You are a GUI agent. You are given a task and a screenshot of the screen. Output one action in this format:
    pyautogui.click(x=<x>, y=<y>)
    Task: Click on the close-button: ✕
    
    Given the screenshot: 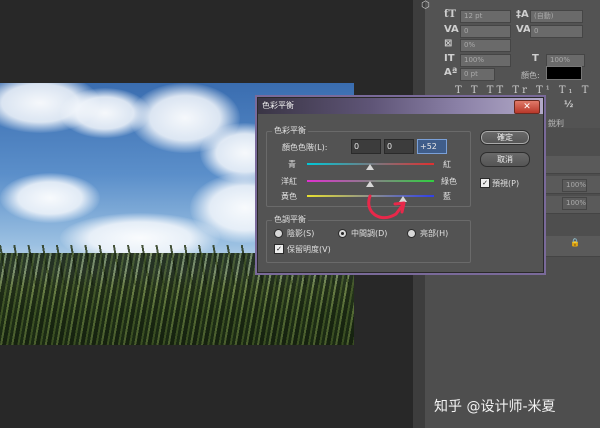 What is the action you would take?
    pyautogui.click(x=527, y=107)
    